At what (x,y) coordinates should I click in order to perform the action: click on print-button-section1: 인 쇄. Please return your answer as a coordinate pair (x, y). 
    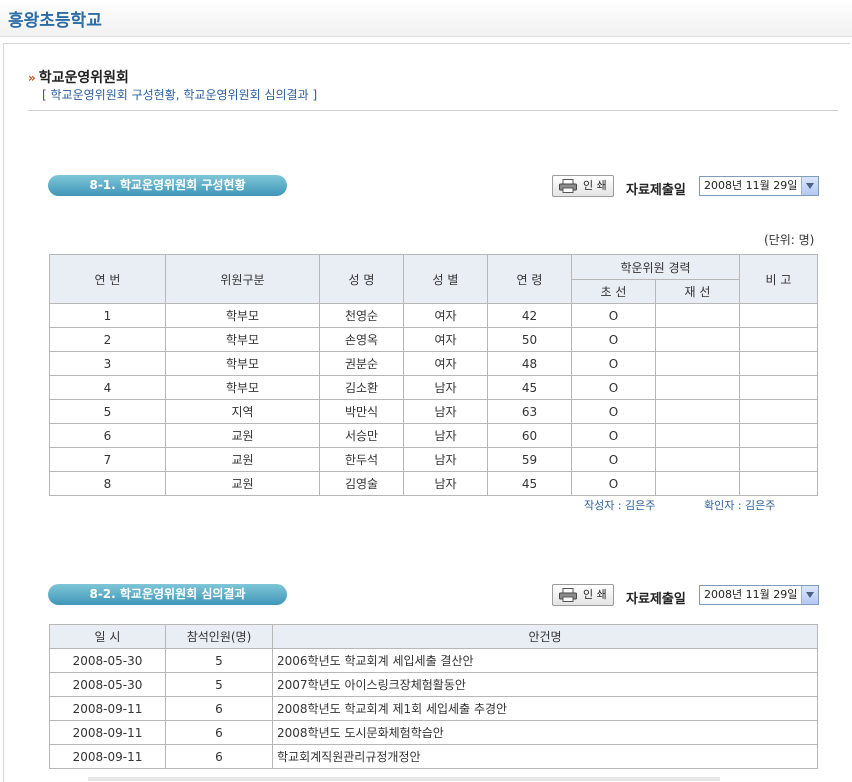
    Looking at the image, I should click on (583, 186).